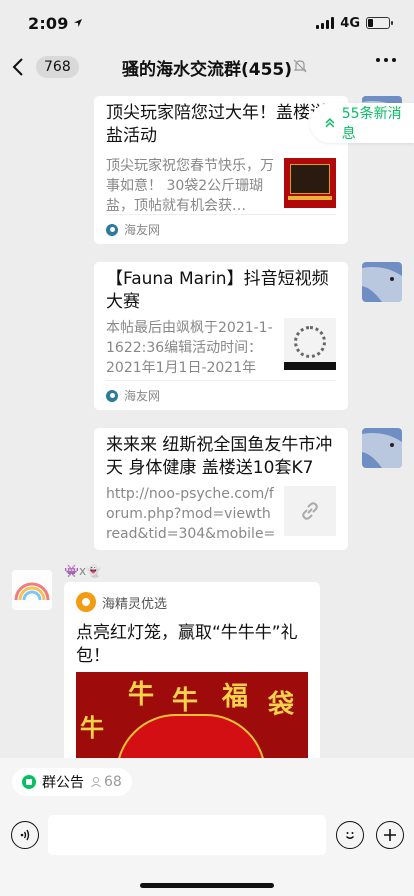 The image size is (414, 896). Describe the element at coordinates (113, 782) in the screenshot. I see `group-notice-count: 68` at that location.